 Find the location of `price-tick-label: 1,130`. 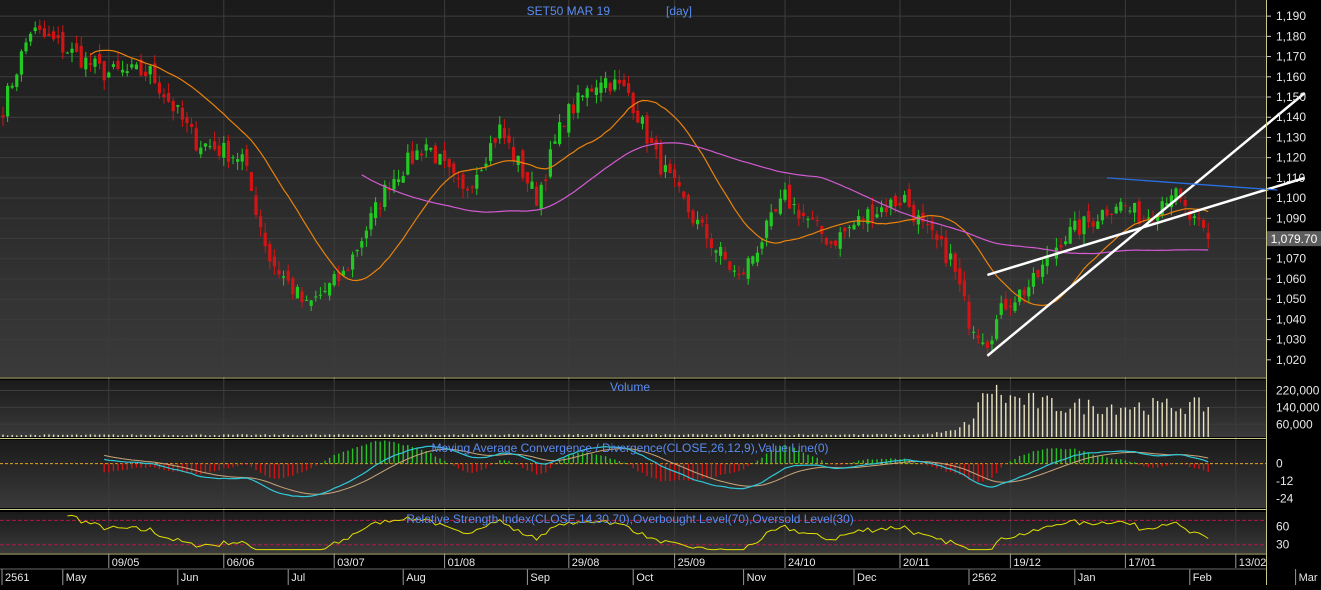

price-tick-label: 1,130 is located at coordinates (1291, 137).